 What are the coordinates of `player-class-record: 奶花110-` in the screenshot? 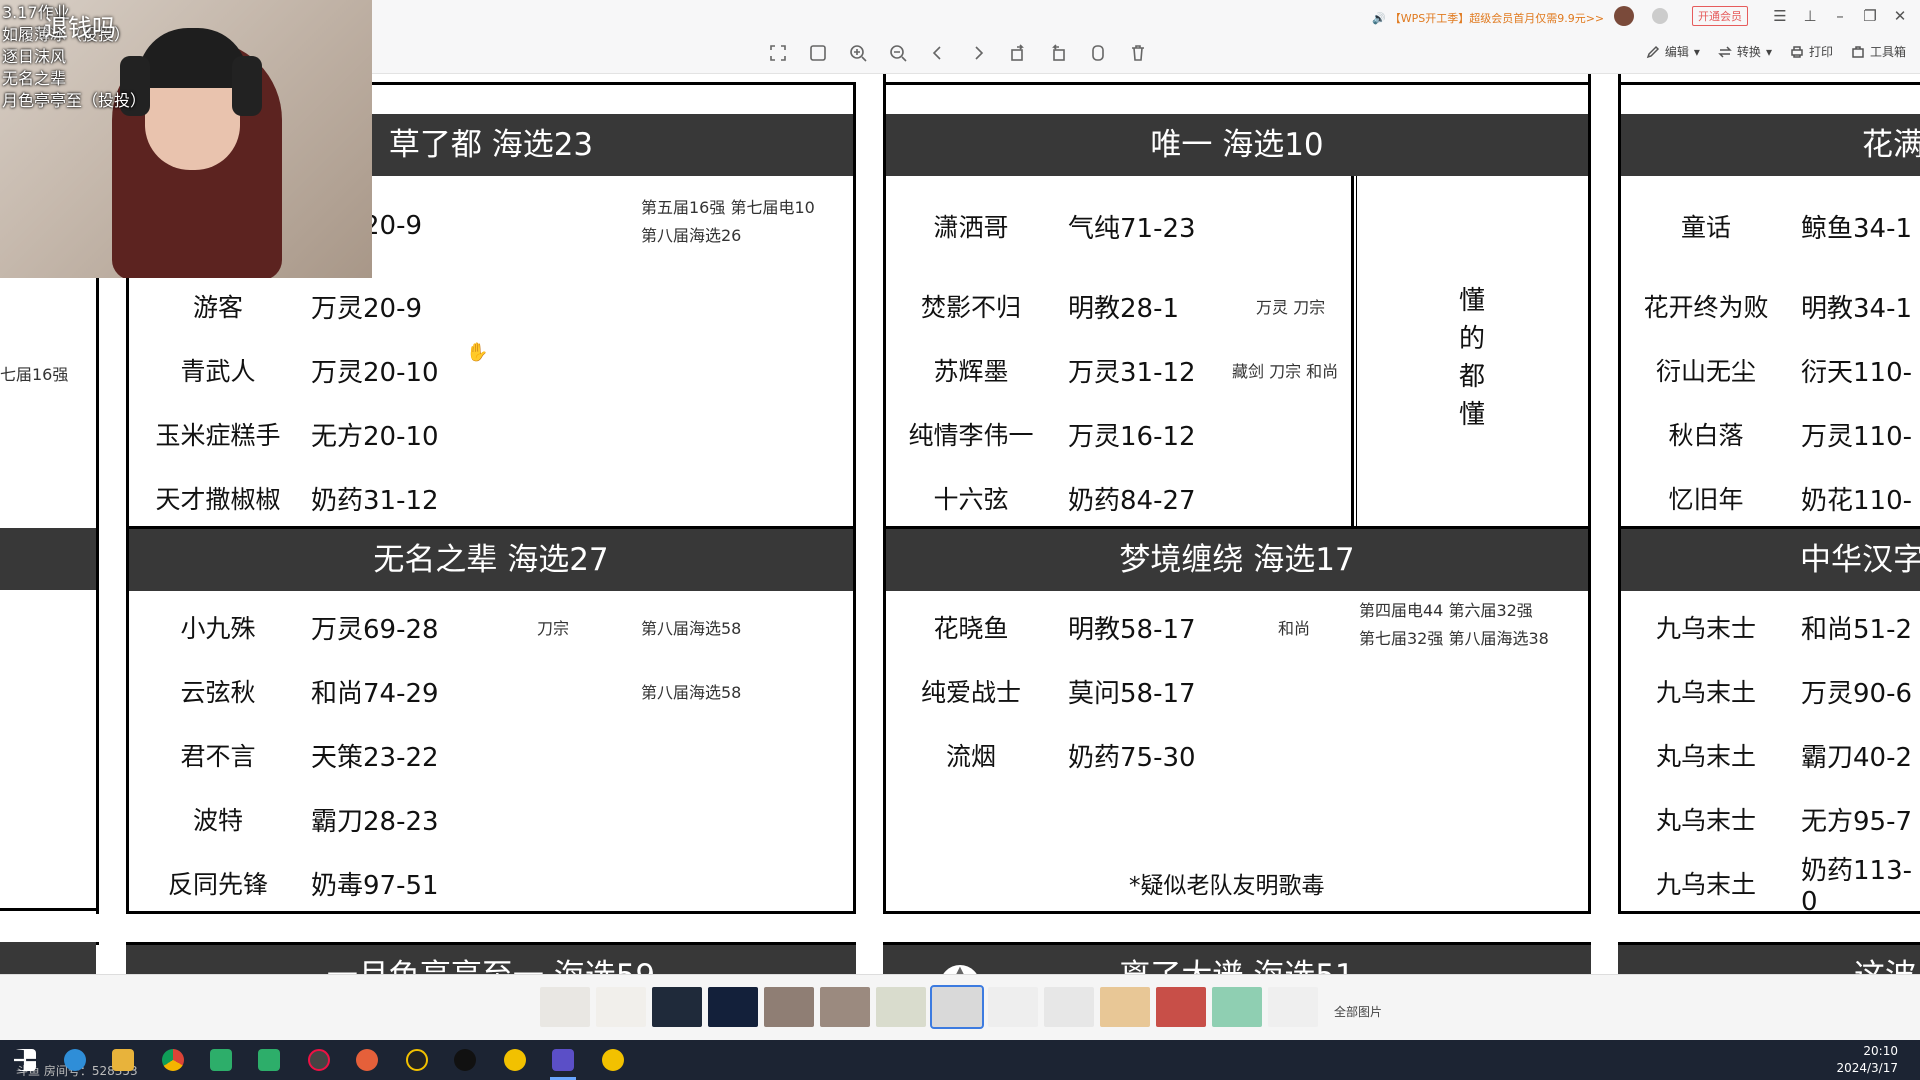 It's located at (1857, 500).